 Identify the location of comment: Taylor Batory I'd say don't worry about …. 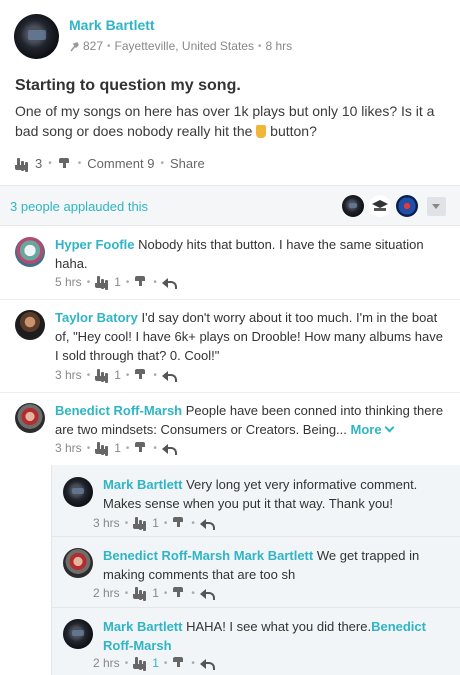
(230, 346).